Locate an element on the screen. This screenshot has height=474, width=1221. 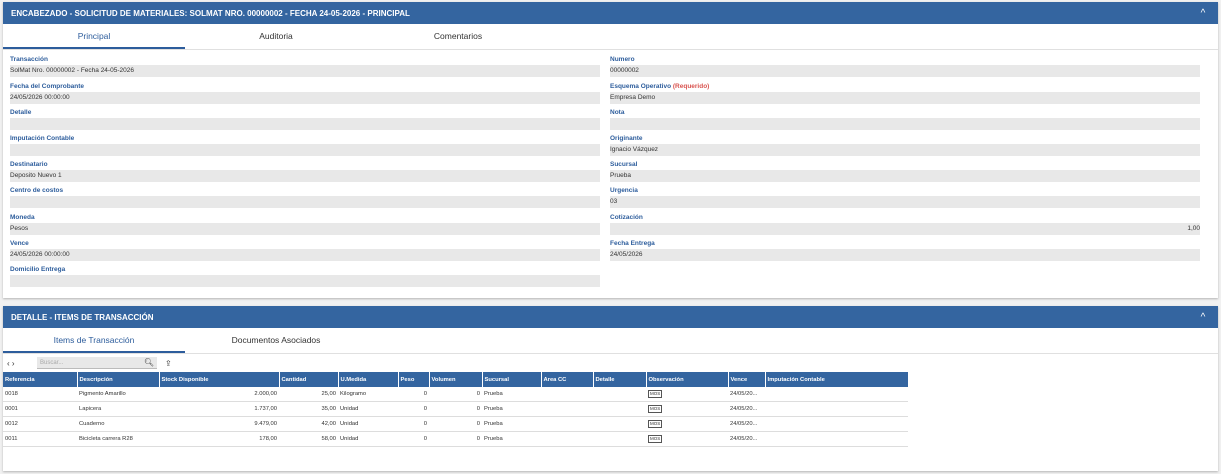
field-label: Domicilio Entrega is located at coordinates (38, 269).